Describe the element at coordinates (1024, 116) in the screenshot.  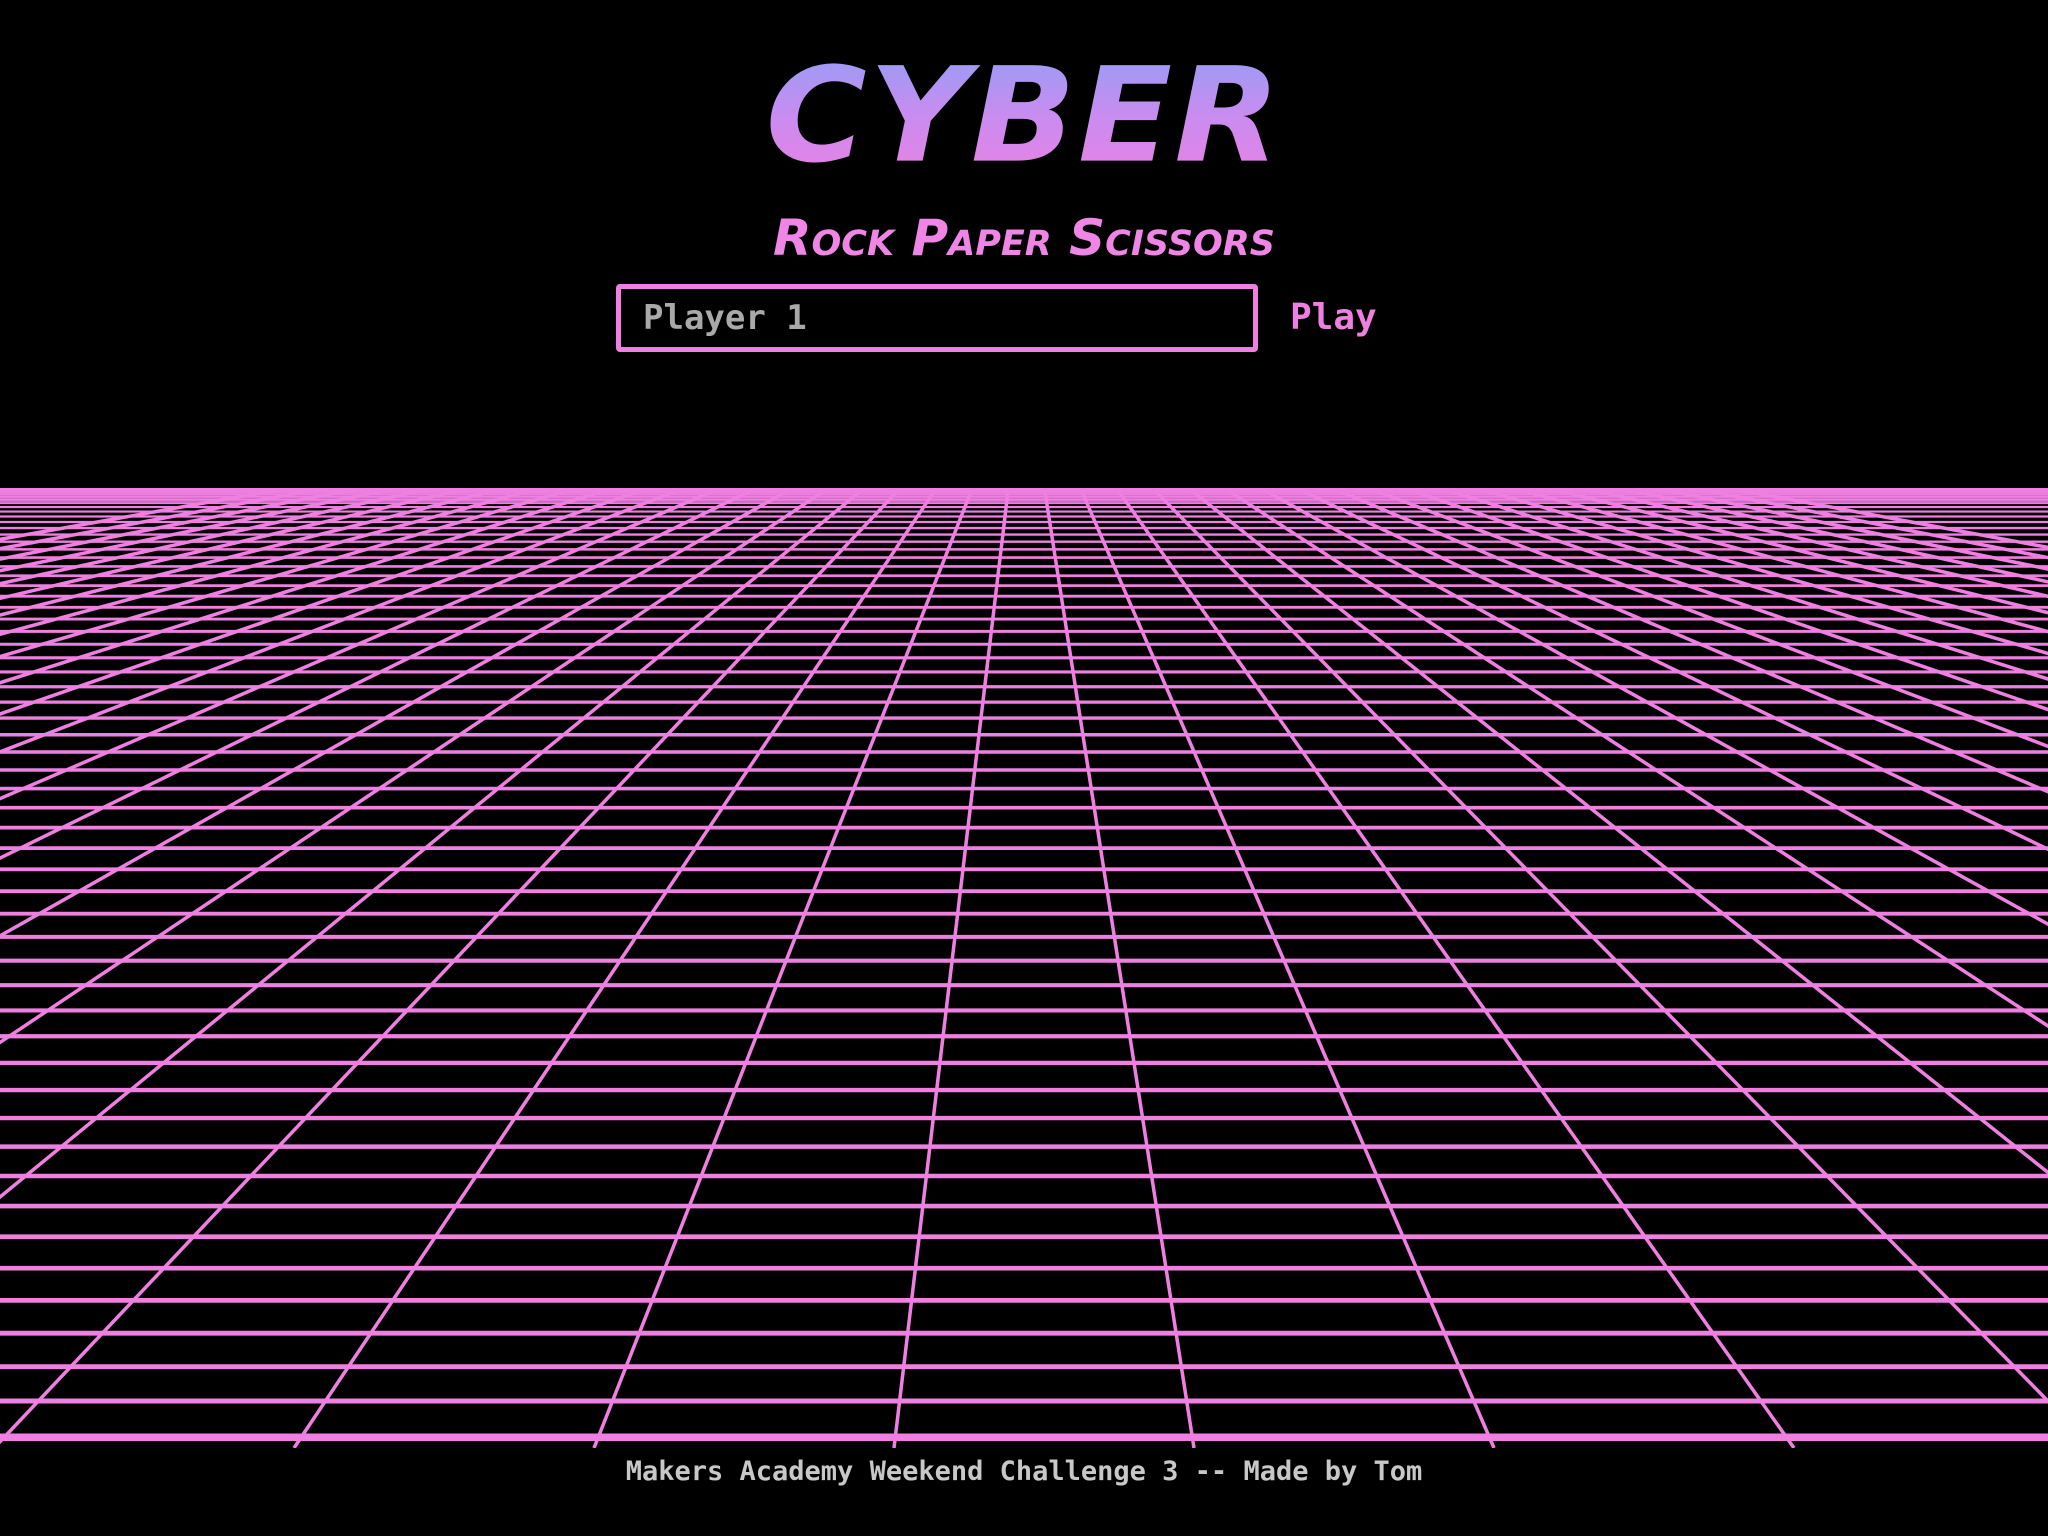
I see `logo-title: CYBER` at that location.